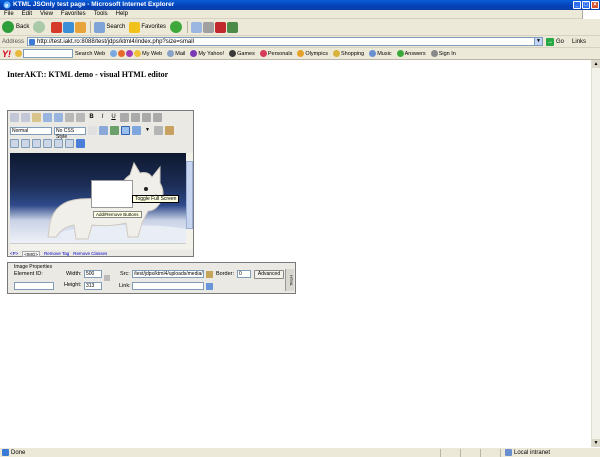  I want to click on src-input: /test/jdps/ktml4/uploads/media/, so click(168, 274).